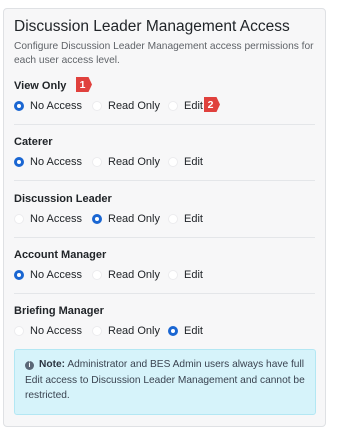 The width and height of the screenshot is (337, 447). Describe the element at coordinates (52, 364) in the screenshot. I see `note-label: Note:` at that location.